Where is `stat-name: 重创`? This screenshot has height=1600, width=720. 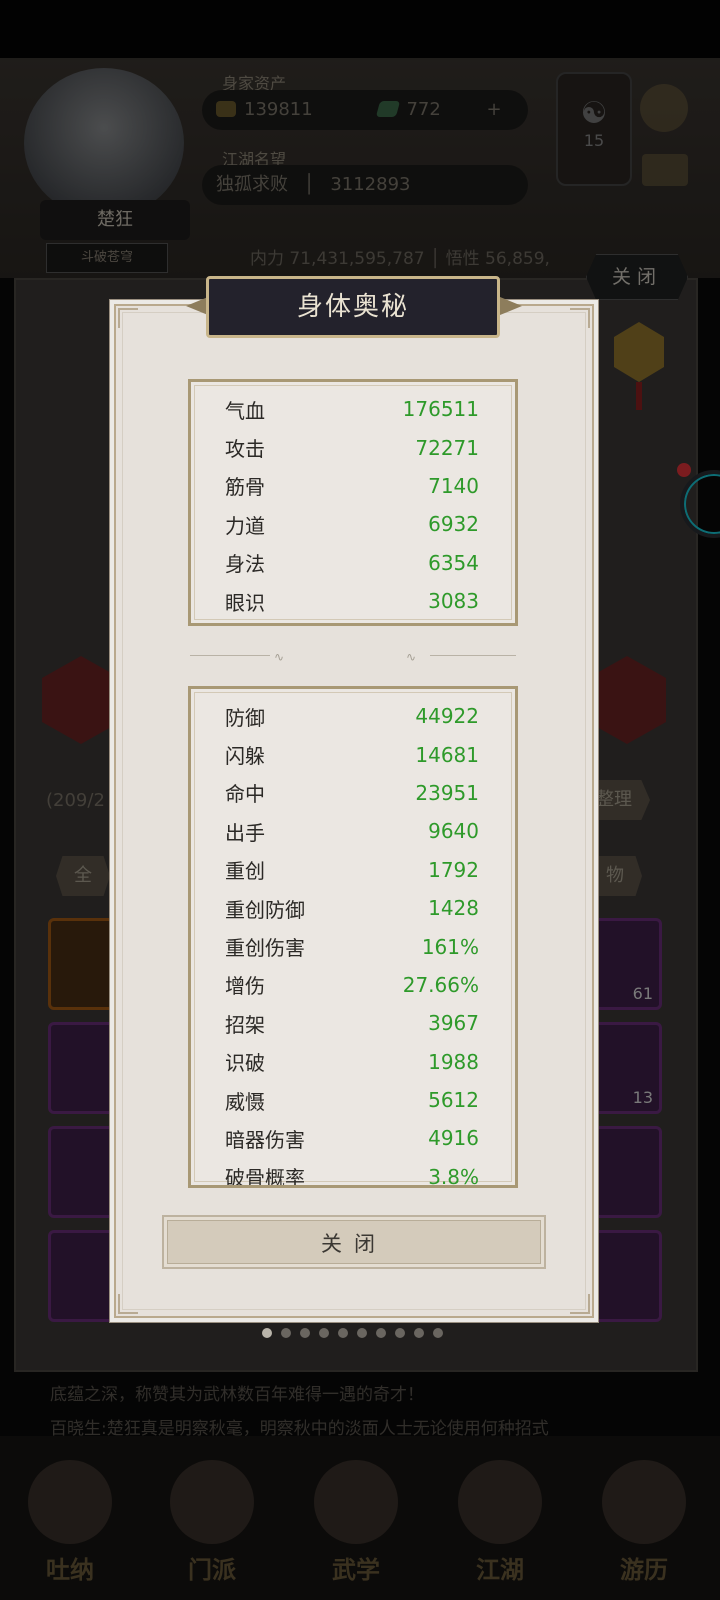 stat-name: 重创 is located at coordinates (245, 871).